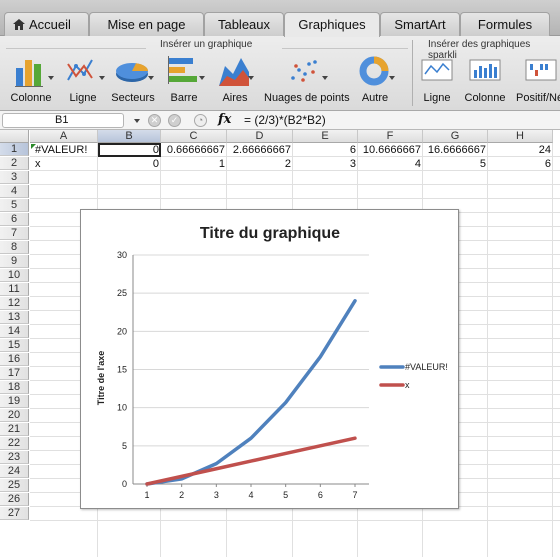  I want to click on fx-icon: fx, so click(224, 119).